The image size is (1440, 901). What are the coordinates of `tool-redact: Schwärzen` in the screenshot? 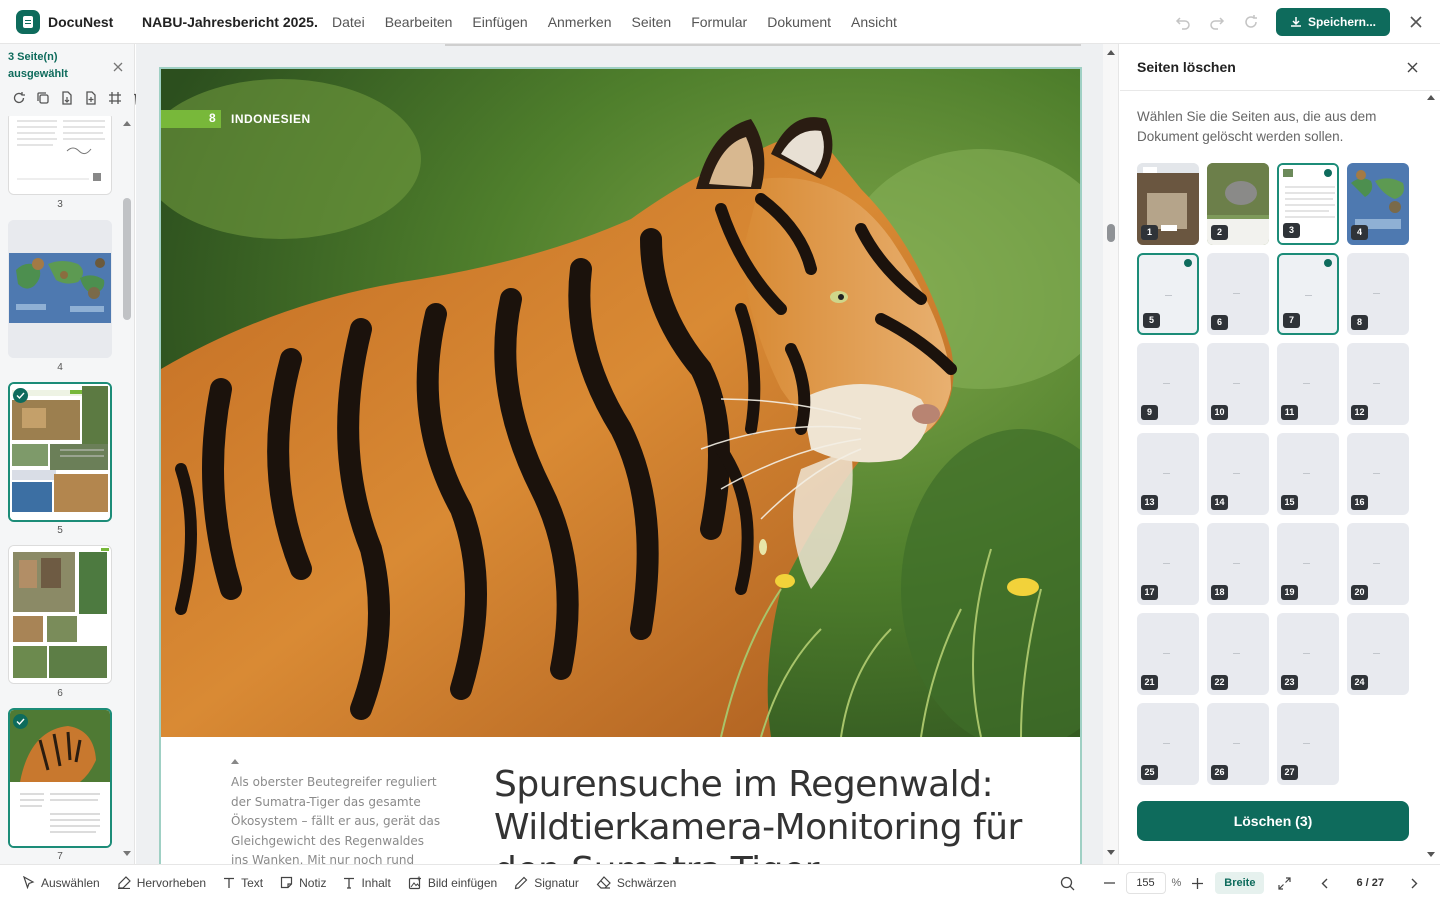 It's located at (636, 883).